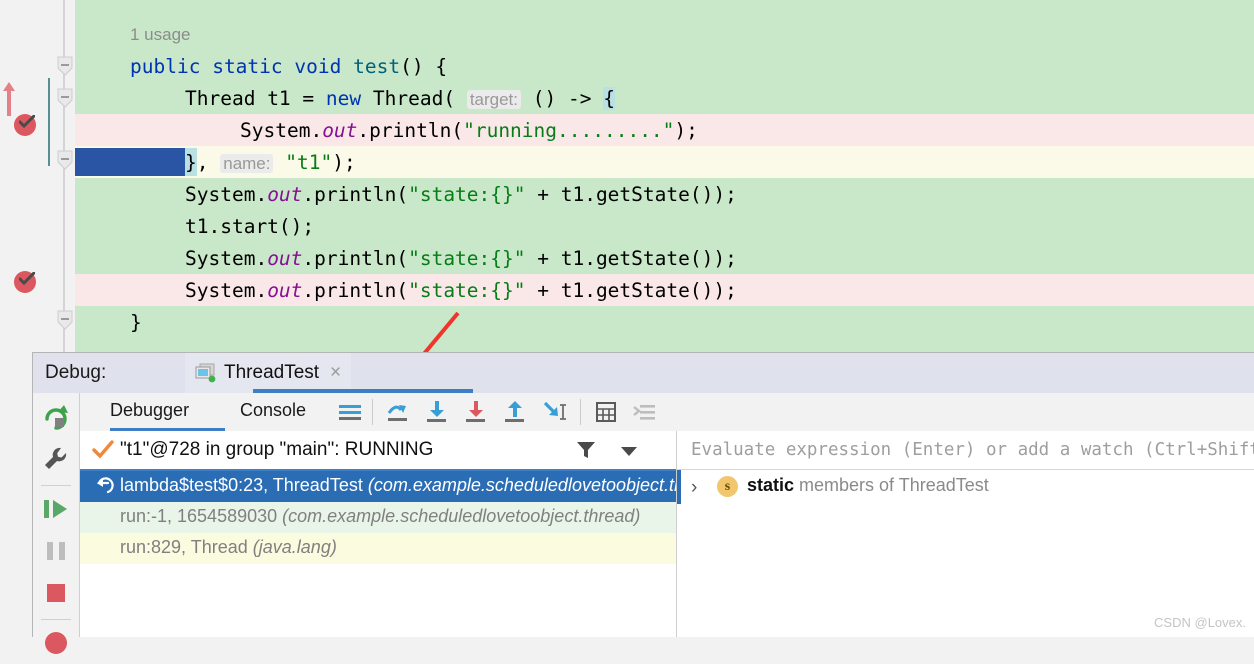 The height and width of the screenshot is (664, 1254). Describe the element at coordinates (165, 66) in the screenshot. I see `keyword-public: public` at that location.